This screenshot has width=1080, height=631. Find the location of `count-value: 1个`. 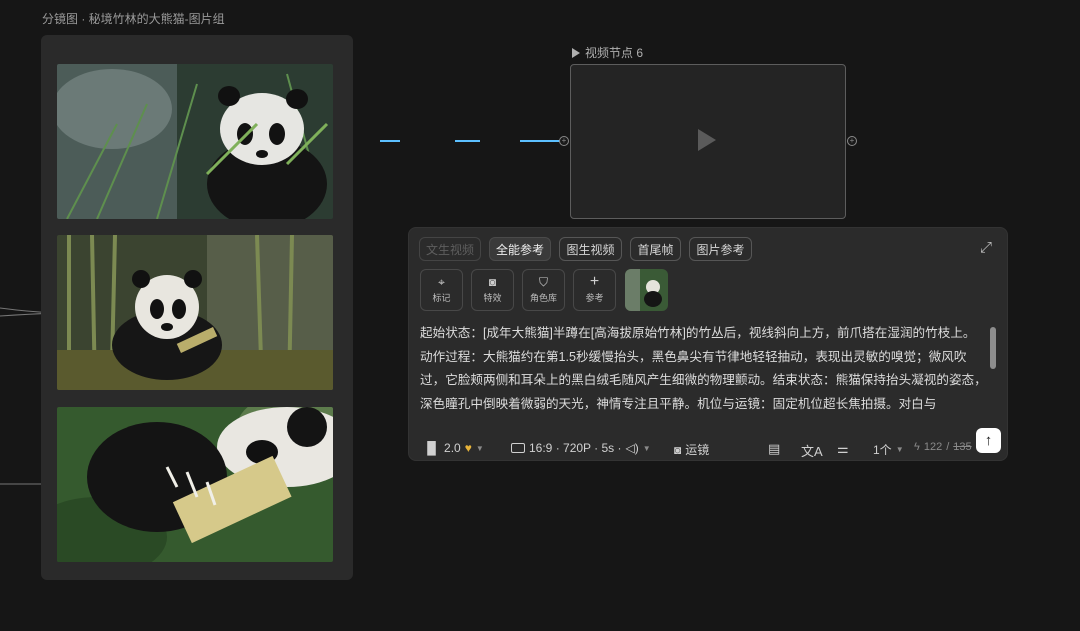

count-value: 1个 is located at coordinates (882, 450).